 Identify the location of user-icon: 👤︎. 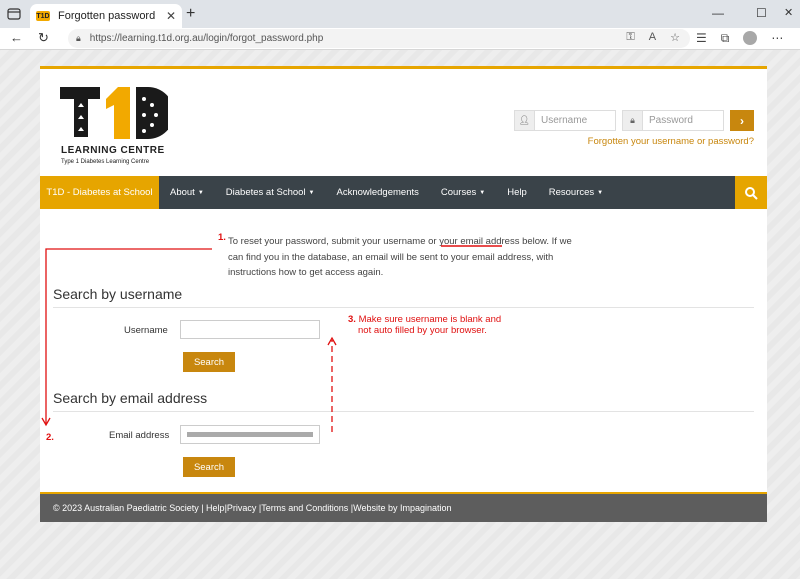
(525, 120).